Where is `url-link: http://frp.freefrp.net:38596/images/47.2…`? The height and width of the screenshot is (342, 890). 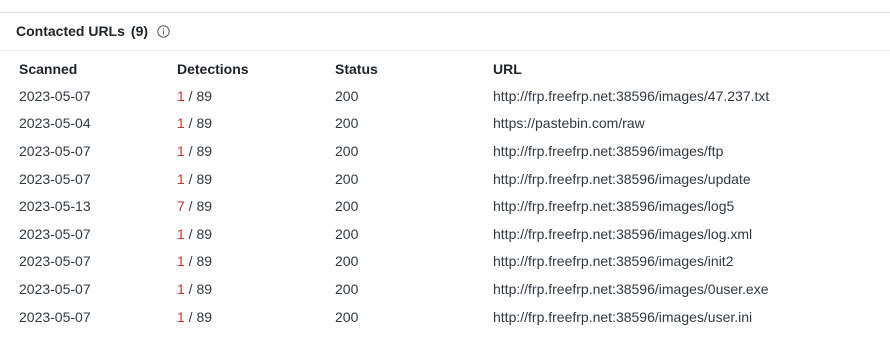 url-link: http://frp.freefrp.net:38596/images/47.2… is located at coordinates (691, 96).